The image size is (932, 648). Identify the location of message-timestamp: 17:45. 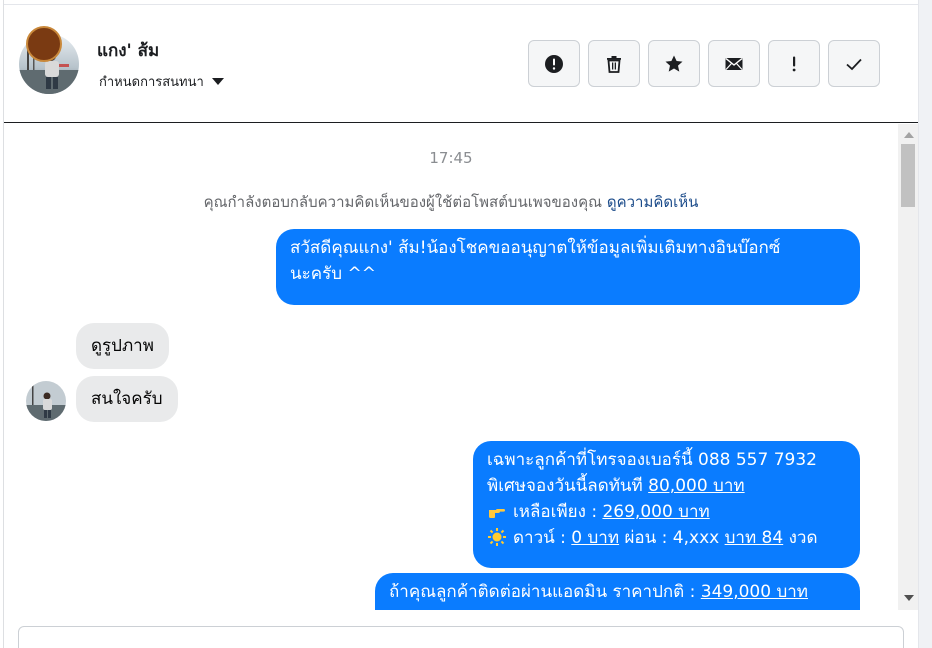
(451, 158).